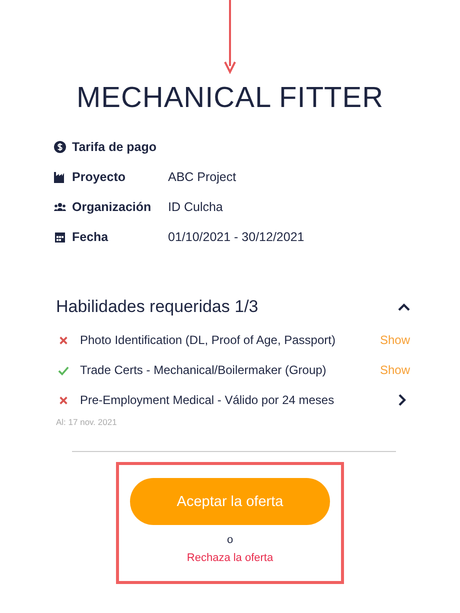 Image resolution: width=460 pixels, height=613 pixels. Describe the element at coordinates (87, 422) in the screenshot. I see `date-note: Al: 17 nov. 2021` at that location.